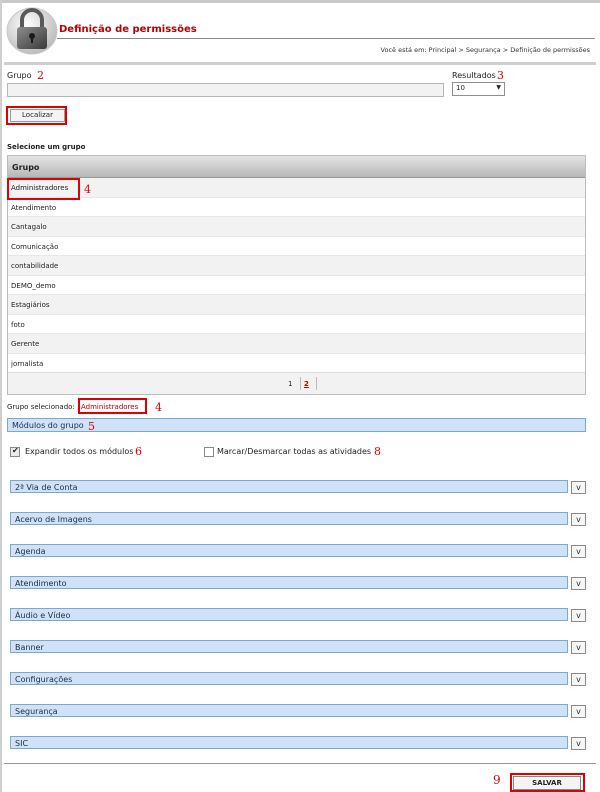 The width and height of the screenshot is (600, 792). I want to click on module-bar: Segurança, so click(289, 710).